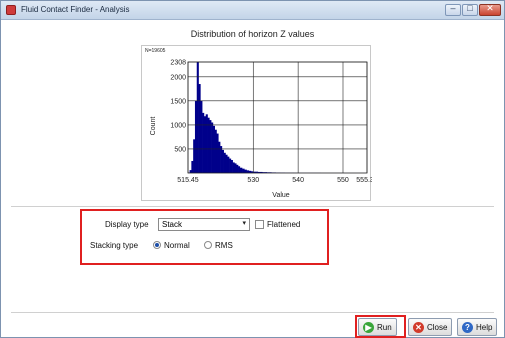 This screenshot has height=338, width=505. I want to click on x-axis-ticks: 515.45 530 540 550 555.35, so click(274, 180).